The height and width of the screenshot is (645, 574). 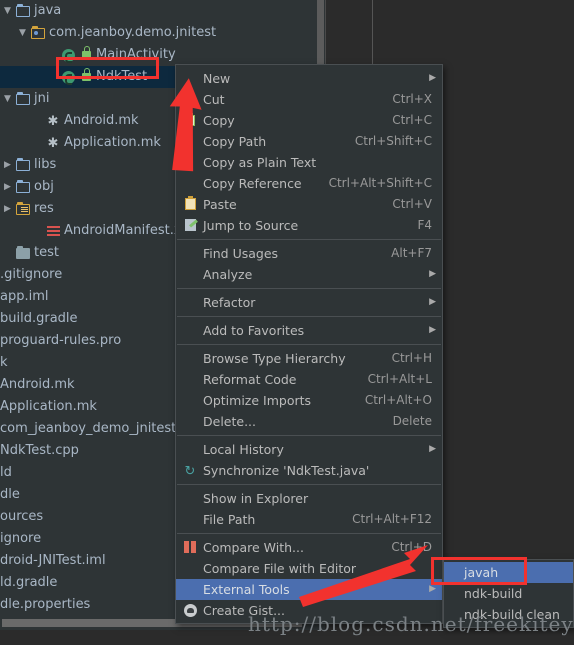 What do you see at coordinates (280, 568) in the screenshot?
I see `menu-item-label: Compare File with Editor` at bounding box center [280, 568].